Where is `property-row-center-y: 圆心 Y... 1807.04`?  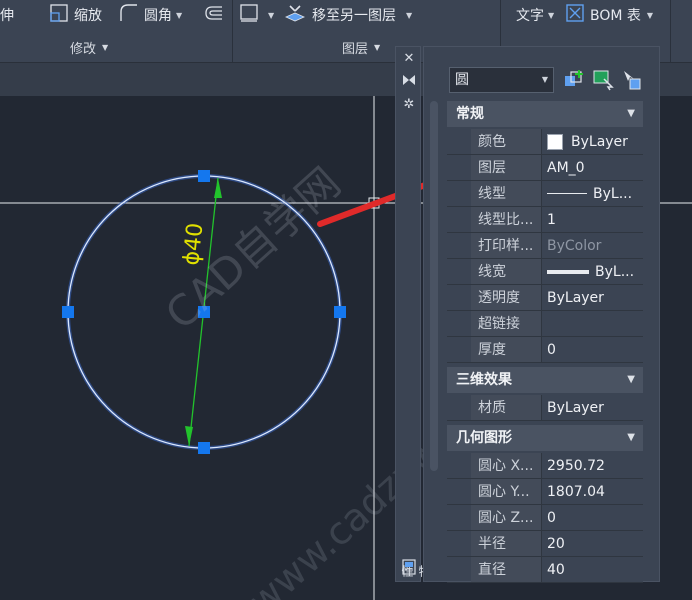 property-row-center-y: 圆心 Y... 1807.04 is located at coordinates (545, 492).